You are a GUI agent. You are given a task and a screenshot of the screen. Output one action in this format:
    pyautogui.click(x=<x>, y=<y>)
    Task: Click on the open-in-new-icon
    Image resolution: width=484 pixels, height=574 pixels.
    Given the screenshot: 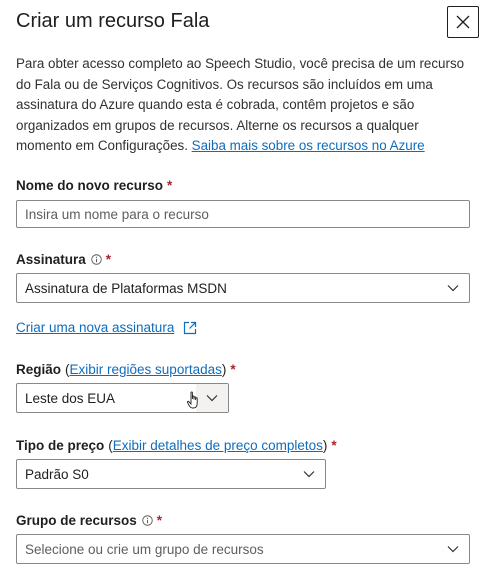 What is the action you would take?
    pyautogui.click(x=190, y=328)
    